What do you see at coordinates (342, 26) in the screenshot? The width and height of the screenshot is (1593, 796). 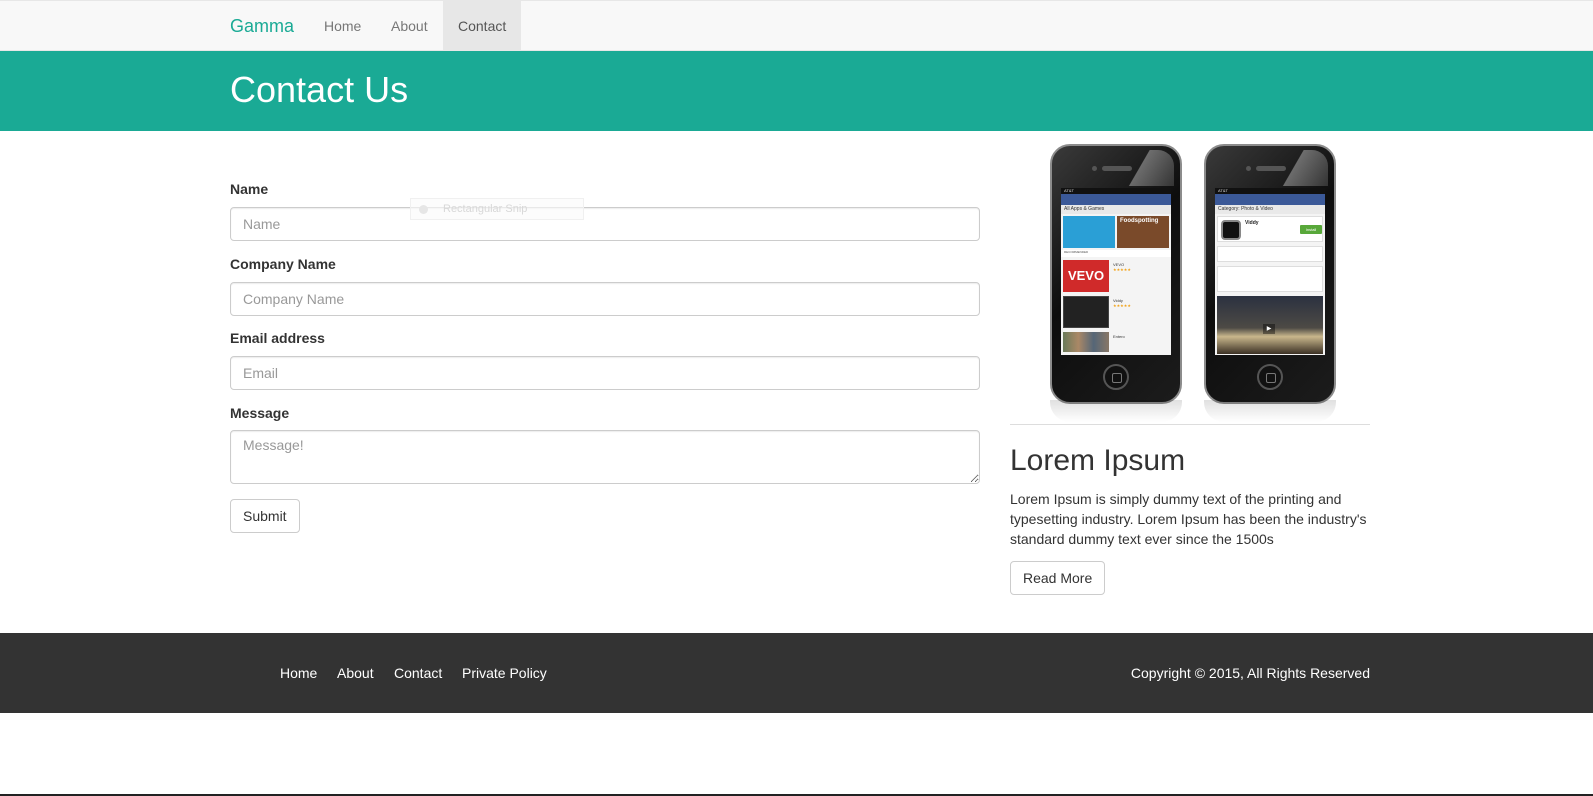 I see `nav-link-home: Home` at bounding box center [342, 26].